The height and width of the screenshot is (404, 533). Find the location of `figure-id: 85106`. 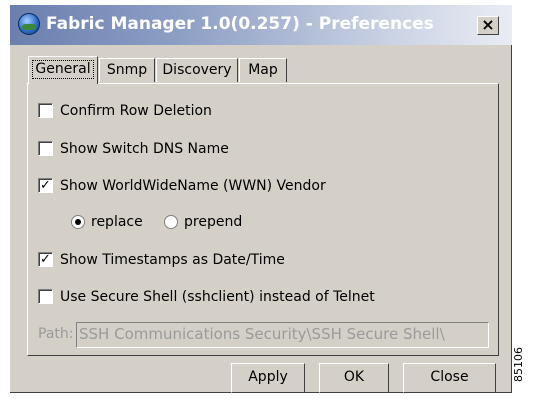

figure-id: 85106 is located at coordinates (518, 365).